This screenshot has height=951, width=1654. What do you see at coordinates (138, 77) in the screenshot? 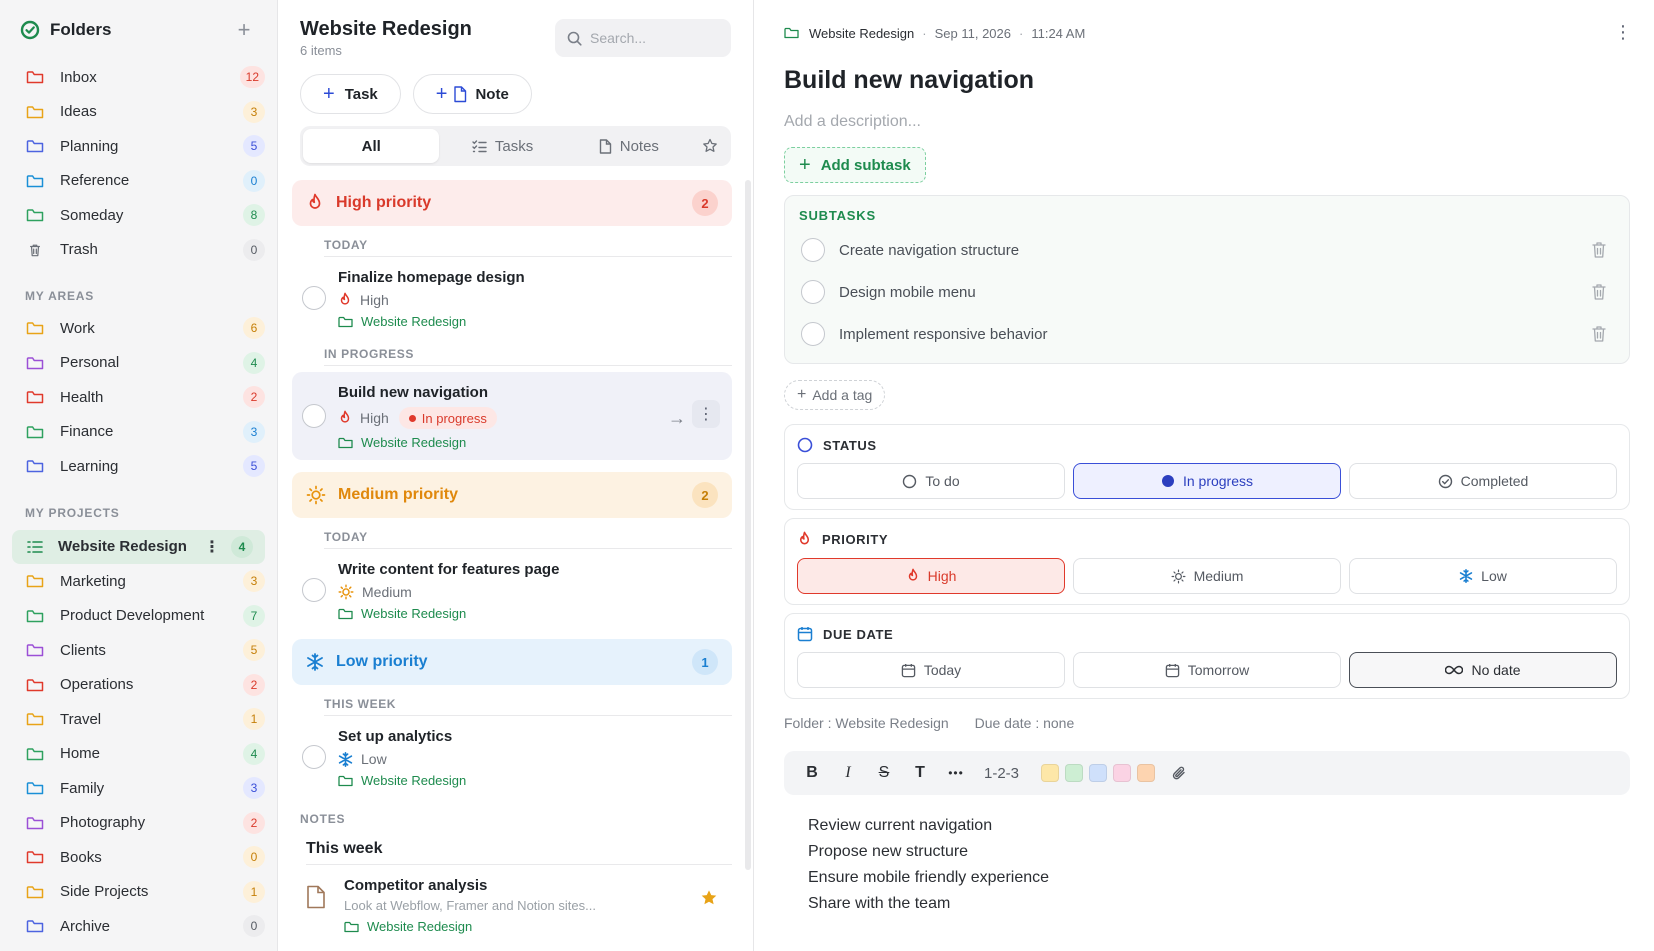
I see `sidebar-item-inbox: Inbox 12` at bounding box center [138, 77].